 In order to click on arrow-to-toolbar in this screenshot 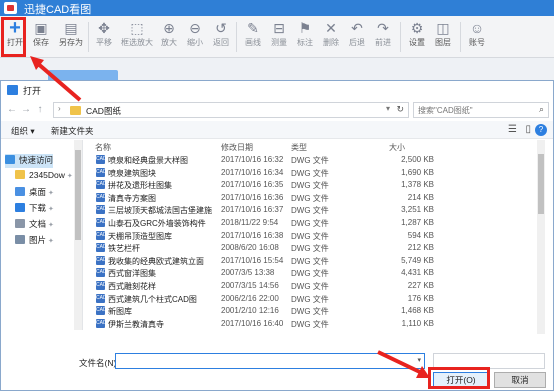, I will do `click(58, 81)`.